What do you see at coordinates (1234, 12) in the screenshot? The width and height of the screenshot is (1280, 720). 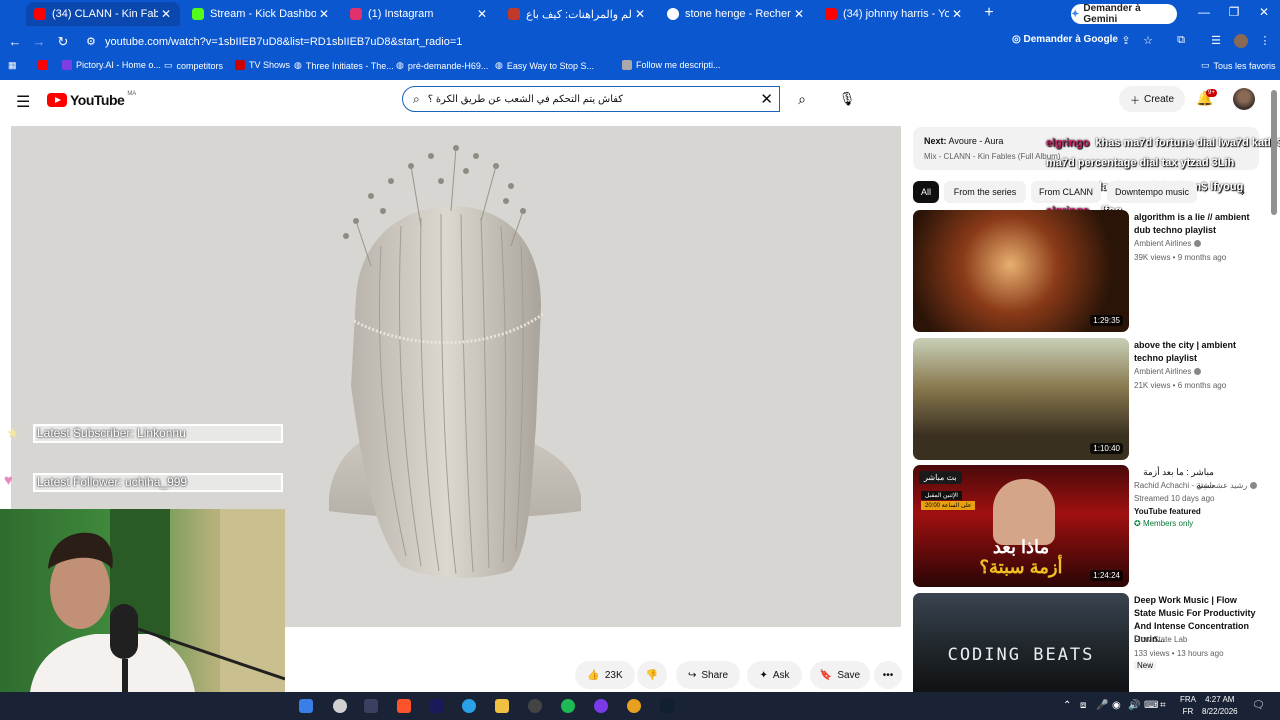 I see `restore-icon: ❐` at bounding box center [1234, 12].